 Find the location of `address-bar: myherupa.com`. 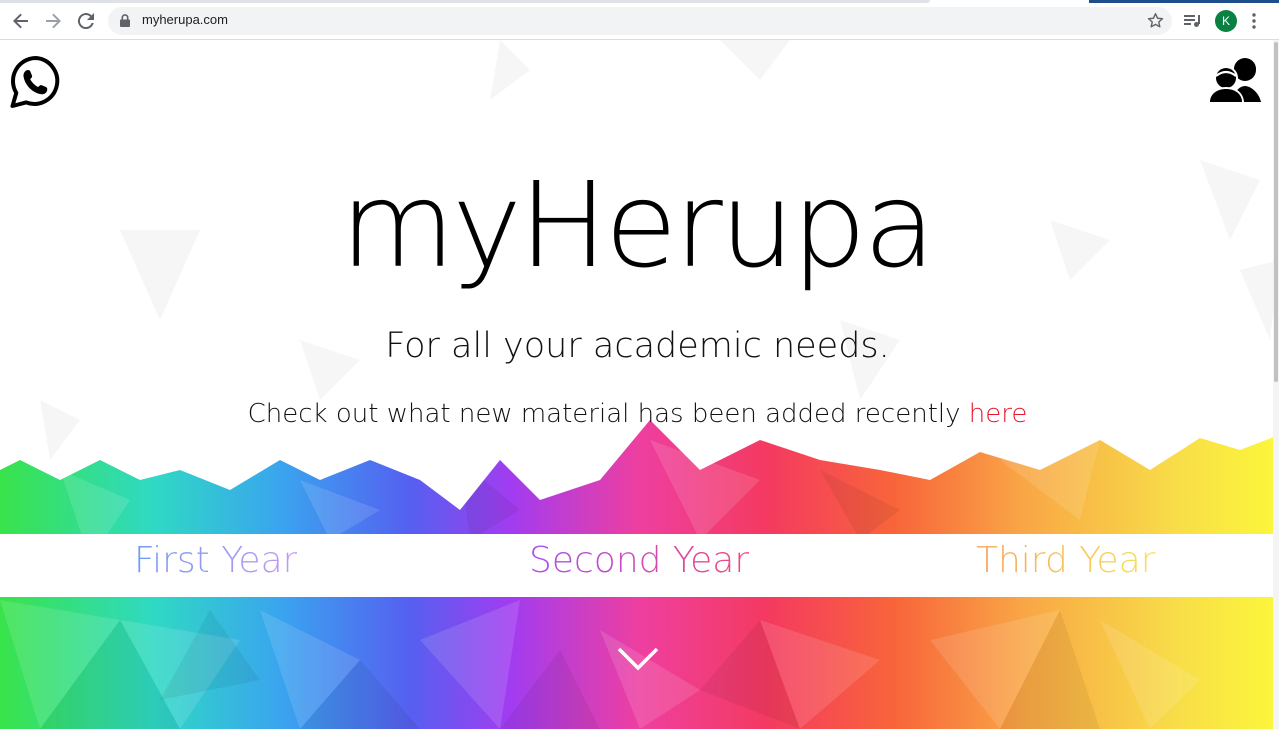

address-bar: myherupa.com is located at coordinates (640, 21).